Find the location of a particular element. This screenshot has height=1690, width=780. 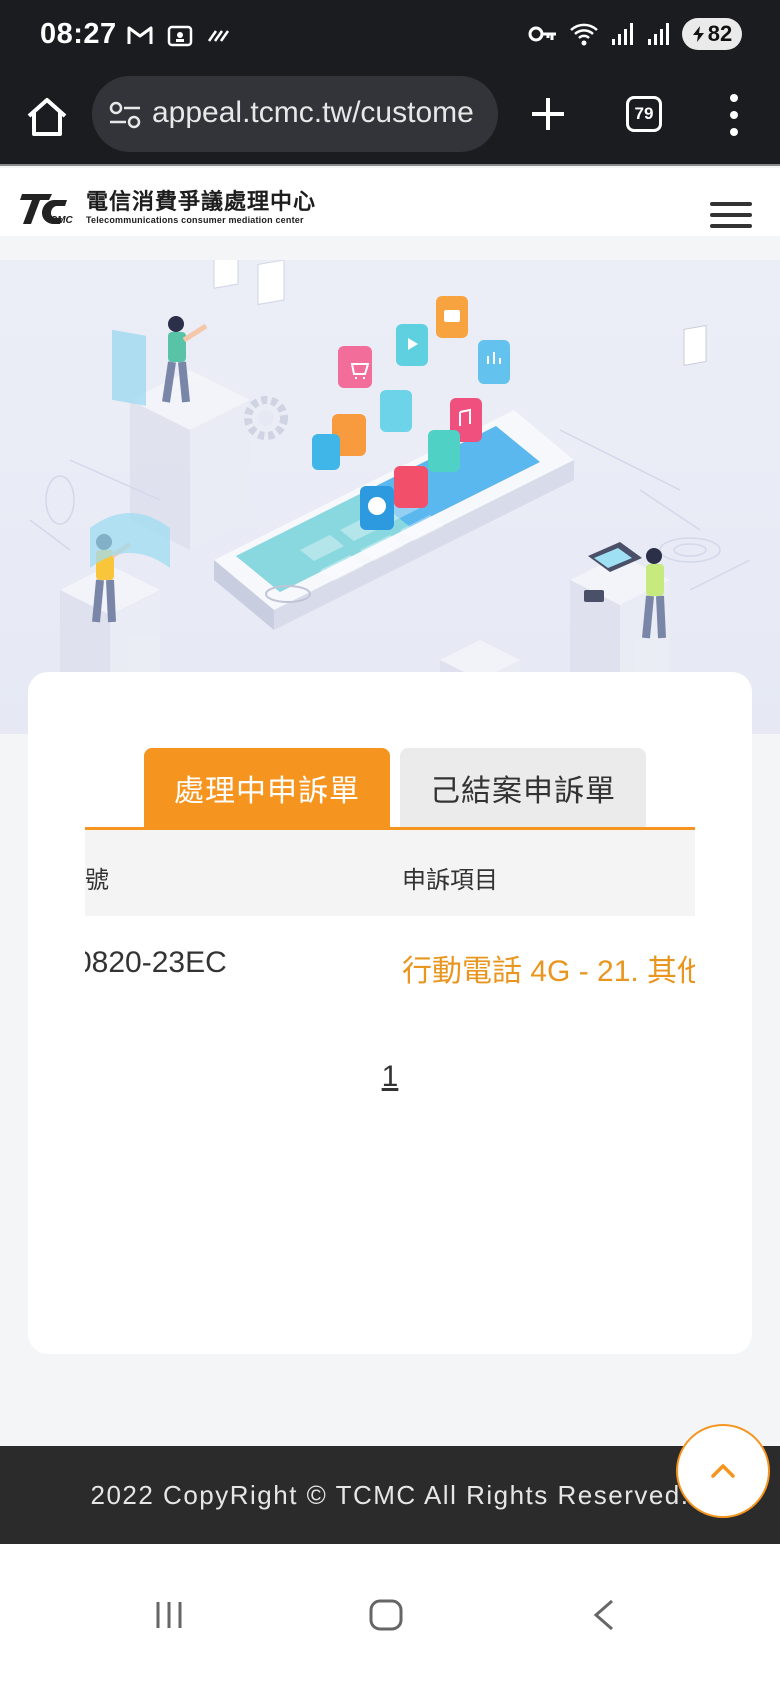

key-icon is located at coordinates (542, 34).